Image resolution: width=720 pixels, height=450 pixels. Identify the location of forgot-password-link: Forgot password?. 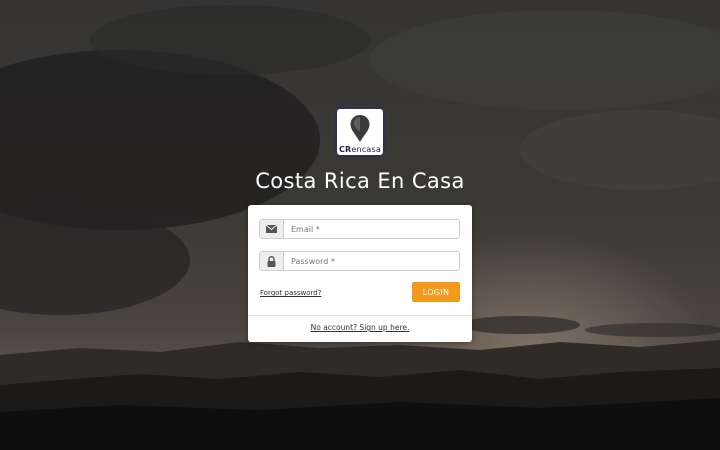
(290, 293).